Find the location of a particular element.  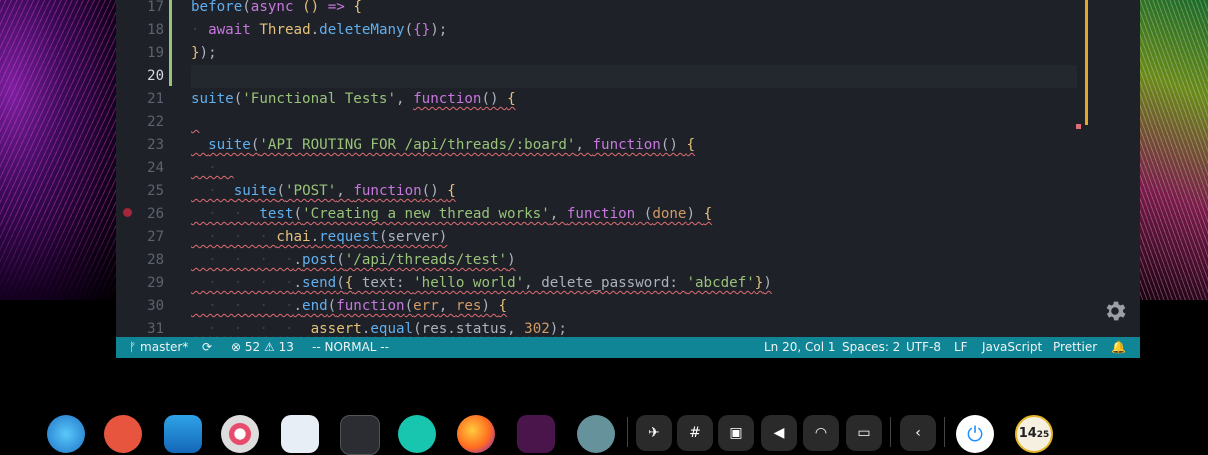

battery-icon: ▭ is located at coordinates (864, 433).